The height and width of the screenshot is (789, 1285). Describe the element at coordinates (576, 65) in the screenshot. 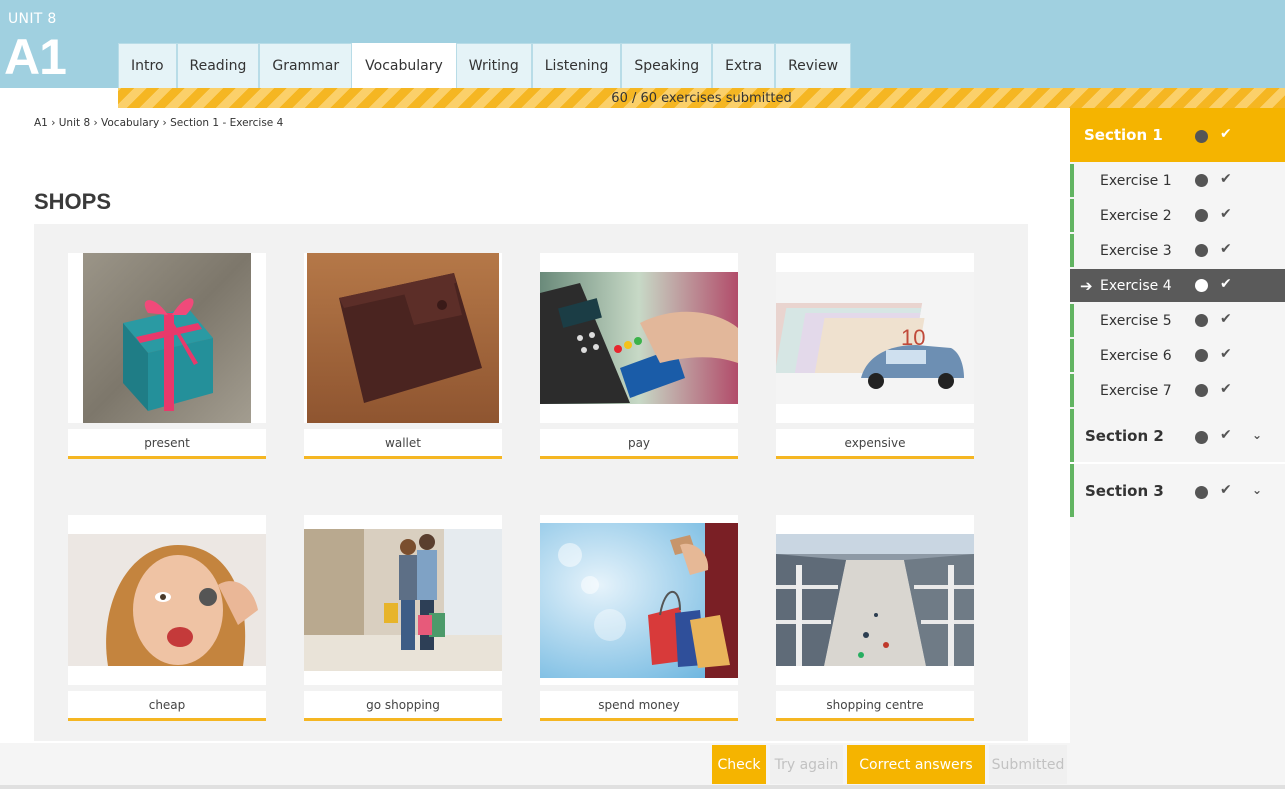

I see `tab-listening: Listening` at that location.